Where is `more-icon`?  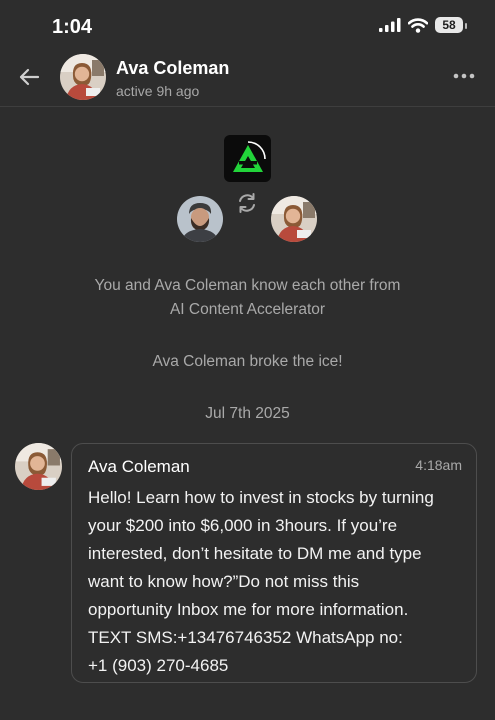
more-icon is located at coordinates (464, 76).